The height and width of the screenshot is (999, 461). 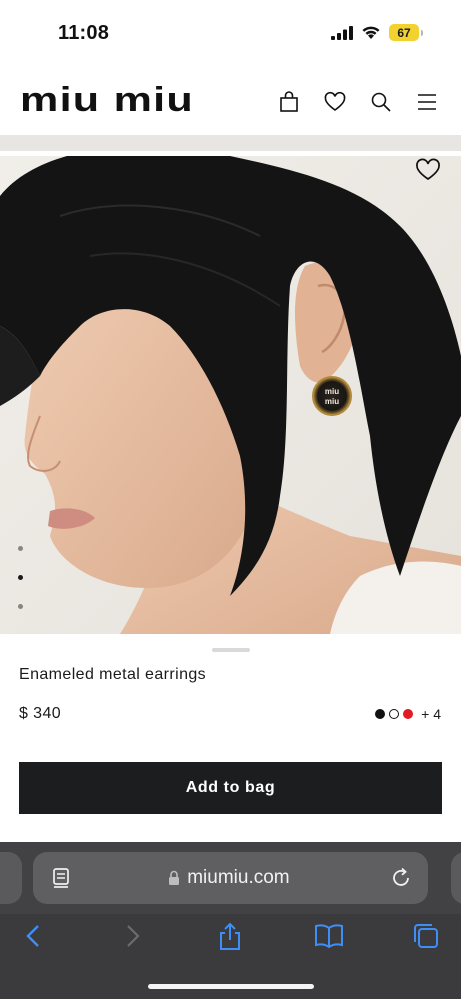 I want to click on brand-logo-text: miu miu, so click(x=107, y=100).